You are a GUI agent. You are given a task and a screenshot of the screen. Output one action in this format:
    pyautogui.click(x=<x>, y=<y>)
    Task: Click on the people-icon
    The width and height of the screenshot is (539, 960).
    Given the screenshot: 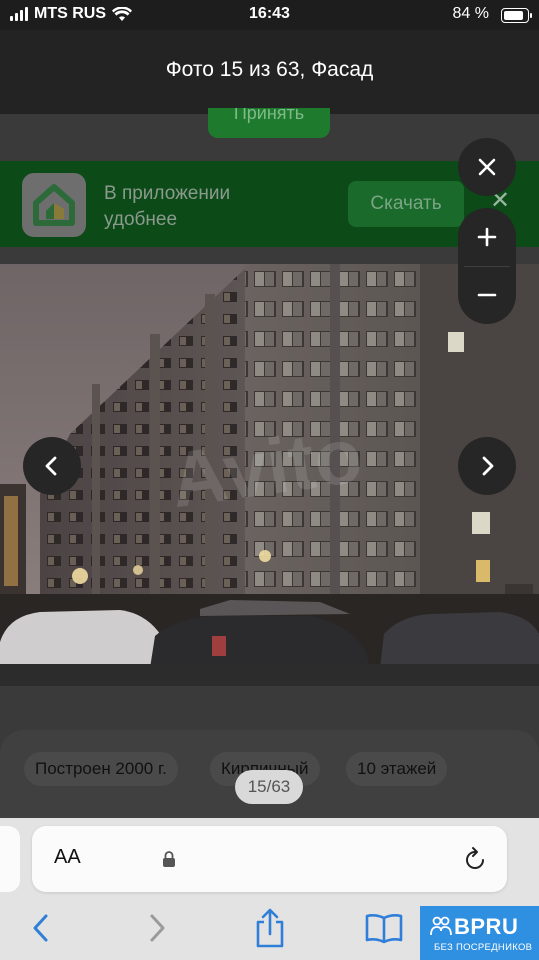 What is the action you would take?
    pyautogui.click(x=441, y=926)
    